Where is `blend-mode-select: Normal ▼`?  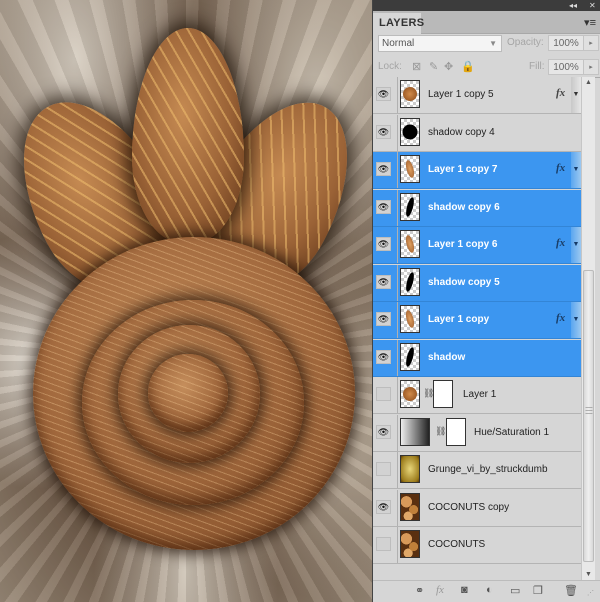
blend-mode-select: Normal ▼ is located at coordinates (440, 43).